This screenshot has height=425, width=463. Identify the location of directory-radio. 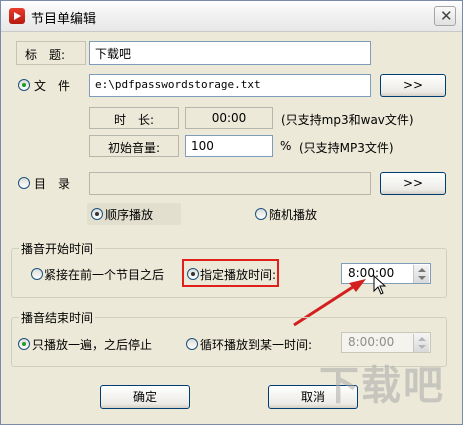
(24, 183).